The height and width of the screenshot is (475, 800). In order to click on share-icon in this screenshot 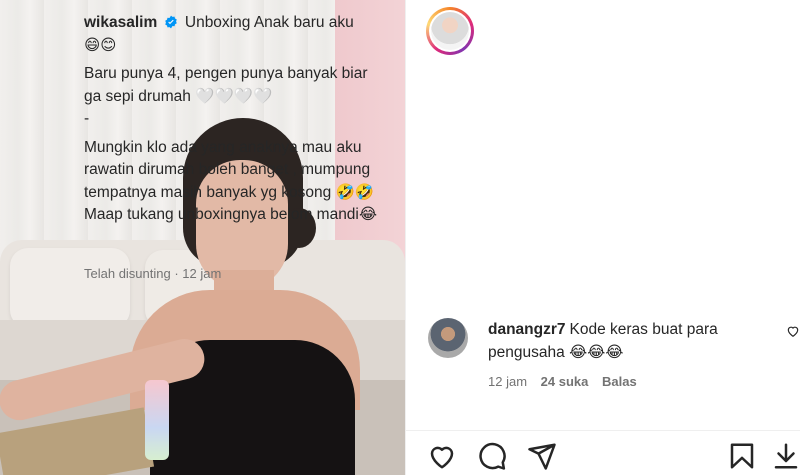, I will do `click(542, 456)`.